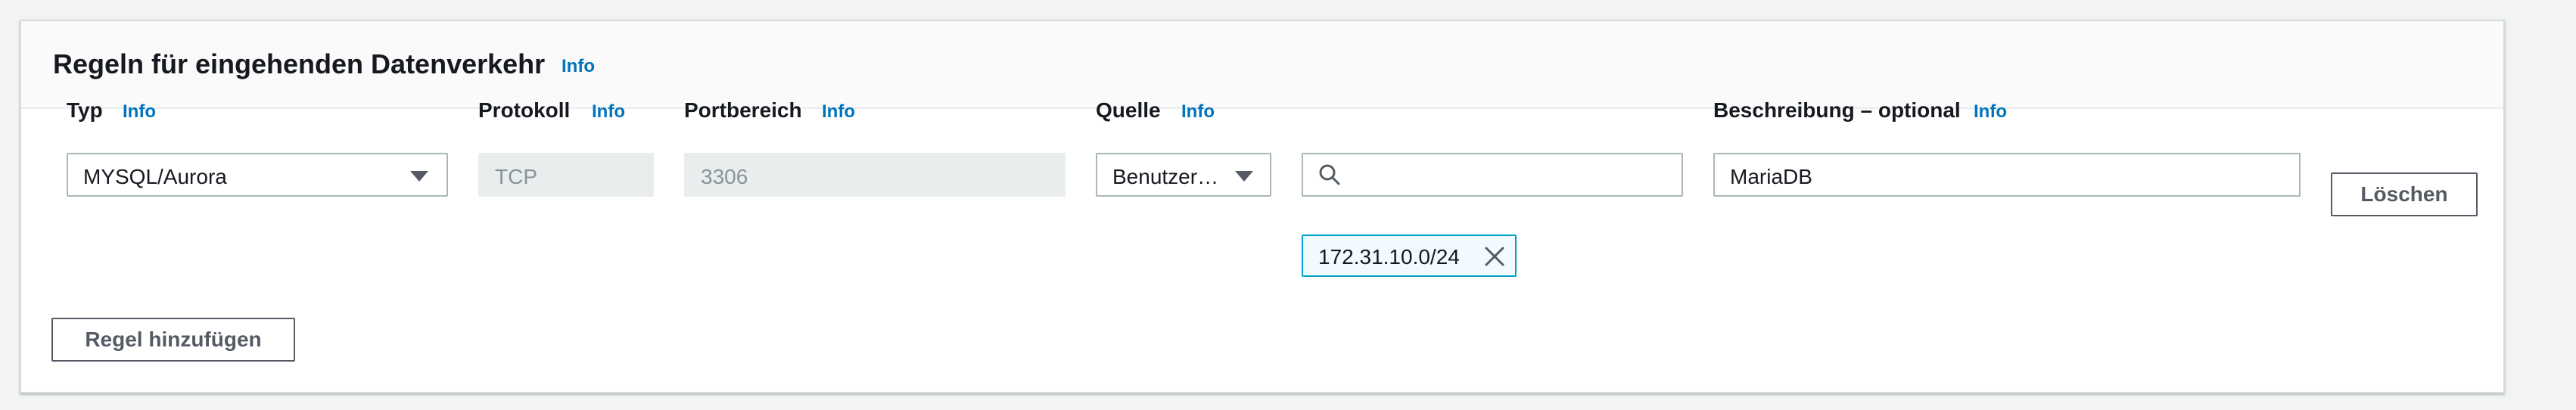 This screenshot has width=2576, height=410. Describe the element at coordinates (875, 175) in the screenshot. I see `port-range-field: 3306` at that location.